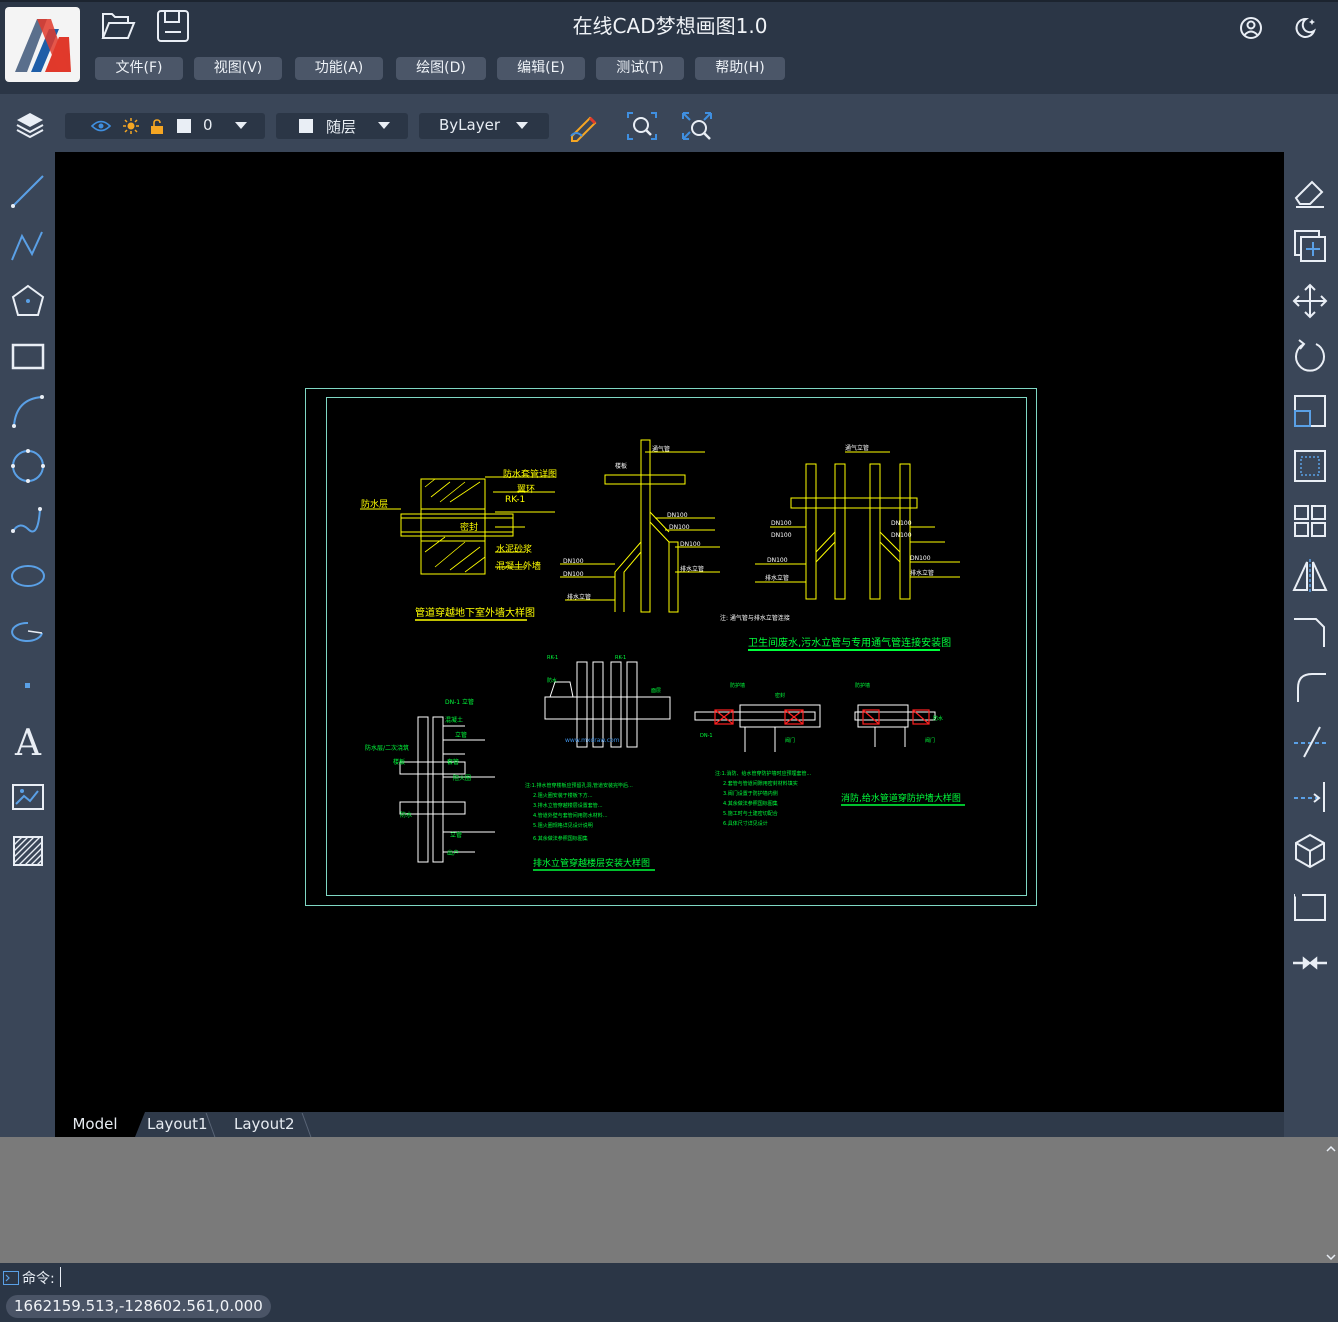 The image size is (1338, 1322). What do you see at coordinates (1305, 28) in the screenshot?
I see `dark-mode-icon` at bounding box center [1305, 28].